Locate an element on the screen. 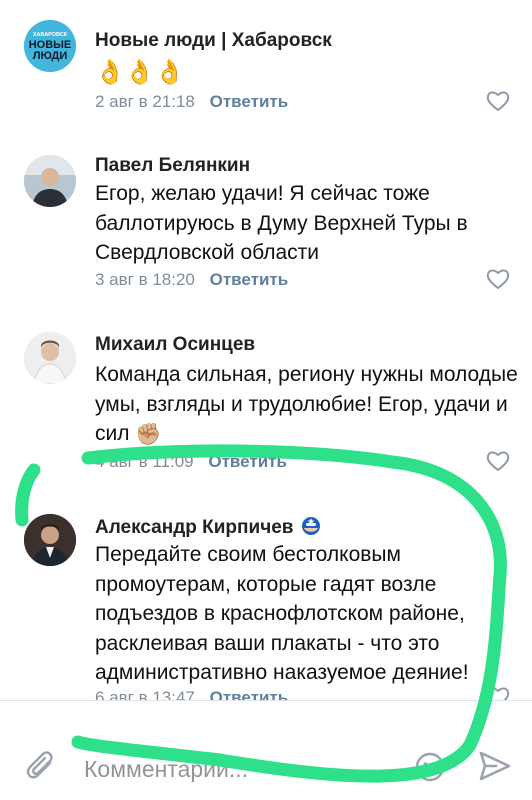 Image resolution: width=532 pixels, height=800 pixels. paperclip-icon is located at coordinates (42, 768).